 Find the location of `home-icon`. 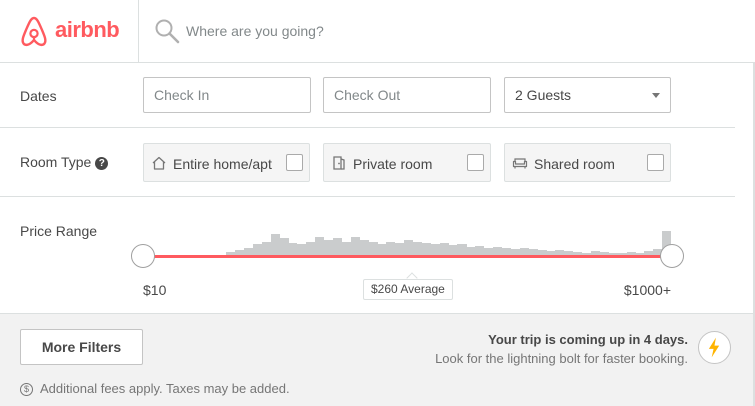

home-icon is located at coordinates (159, 163).